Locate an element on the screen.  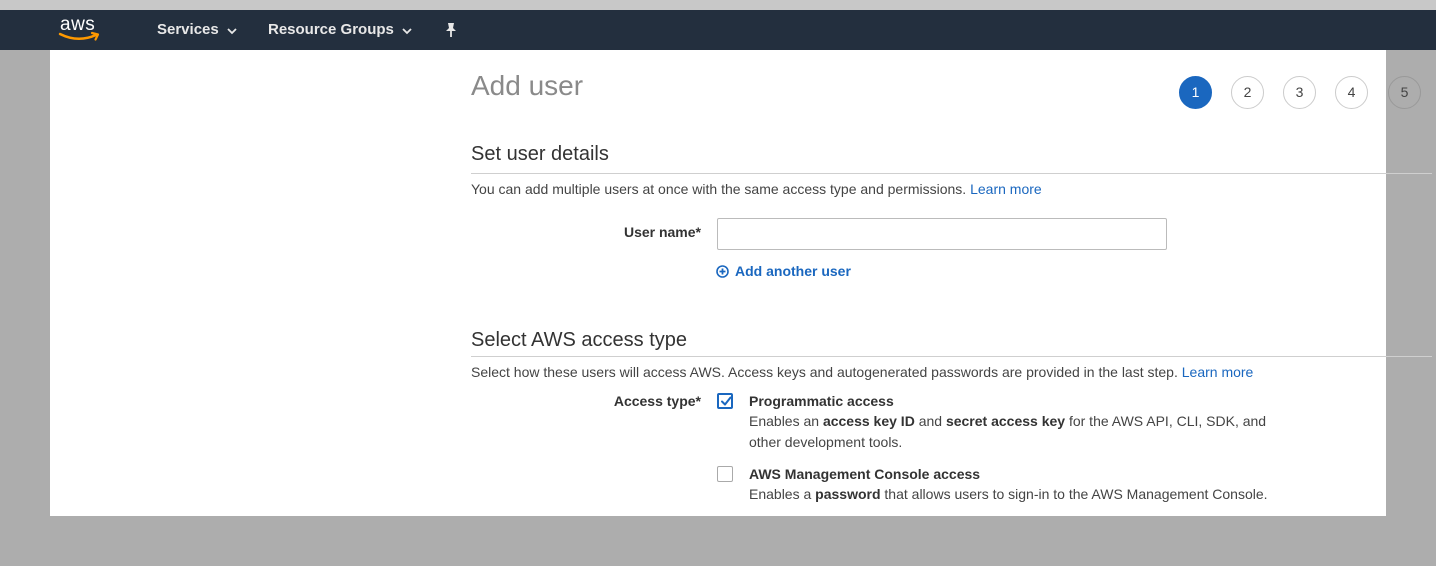
console-access-title: AWS Management Console access is located at coordinates (865, 474).